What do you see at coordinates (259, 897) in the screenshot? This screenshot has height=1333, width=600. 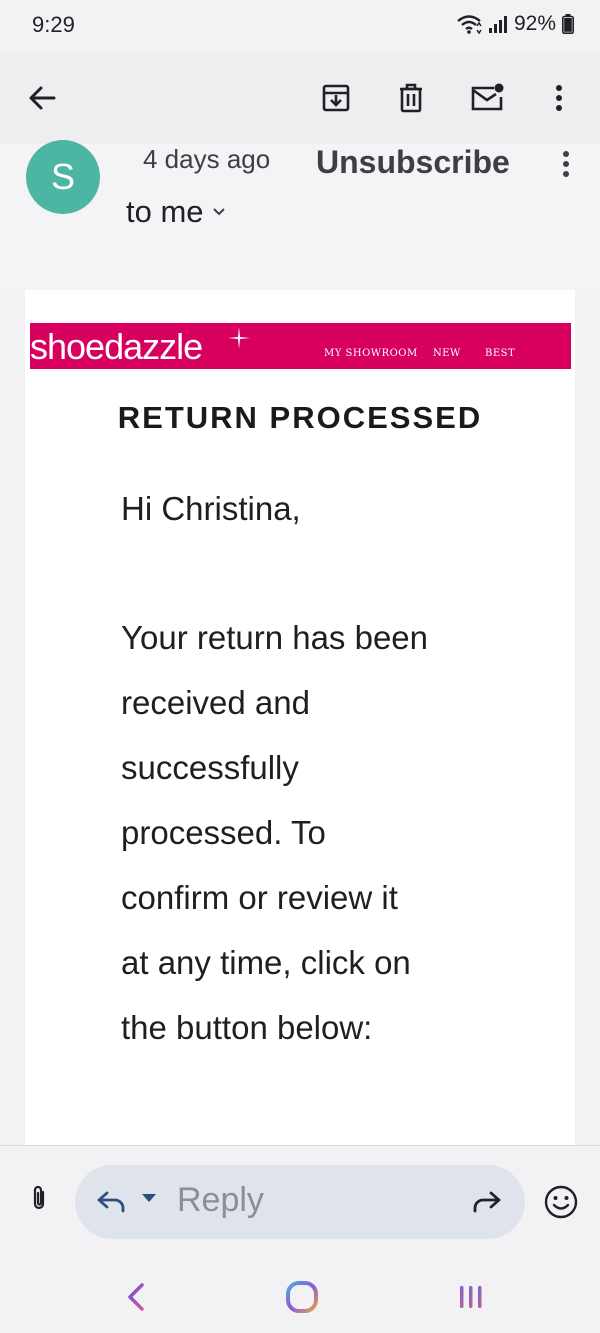 I see `paragraph-line: confirm or review it` at bounding box center [259, 897].